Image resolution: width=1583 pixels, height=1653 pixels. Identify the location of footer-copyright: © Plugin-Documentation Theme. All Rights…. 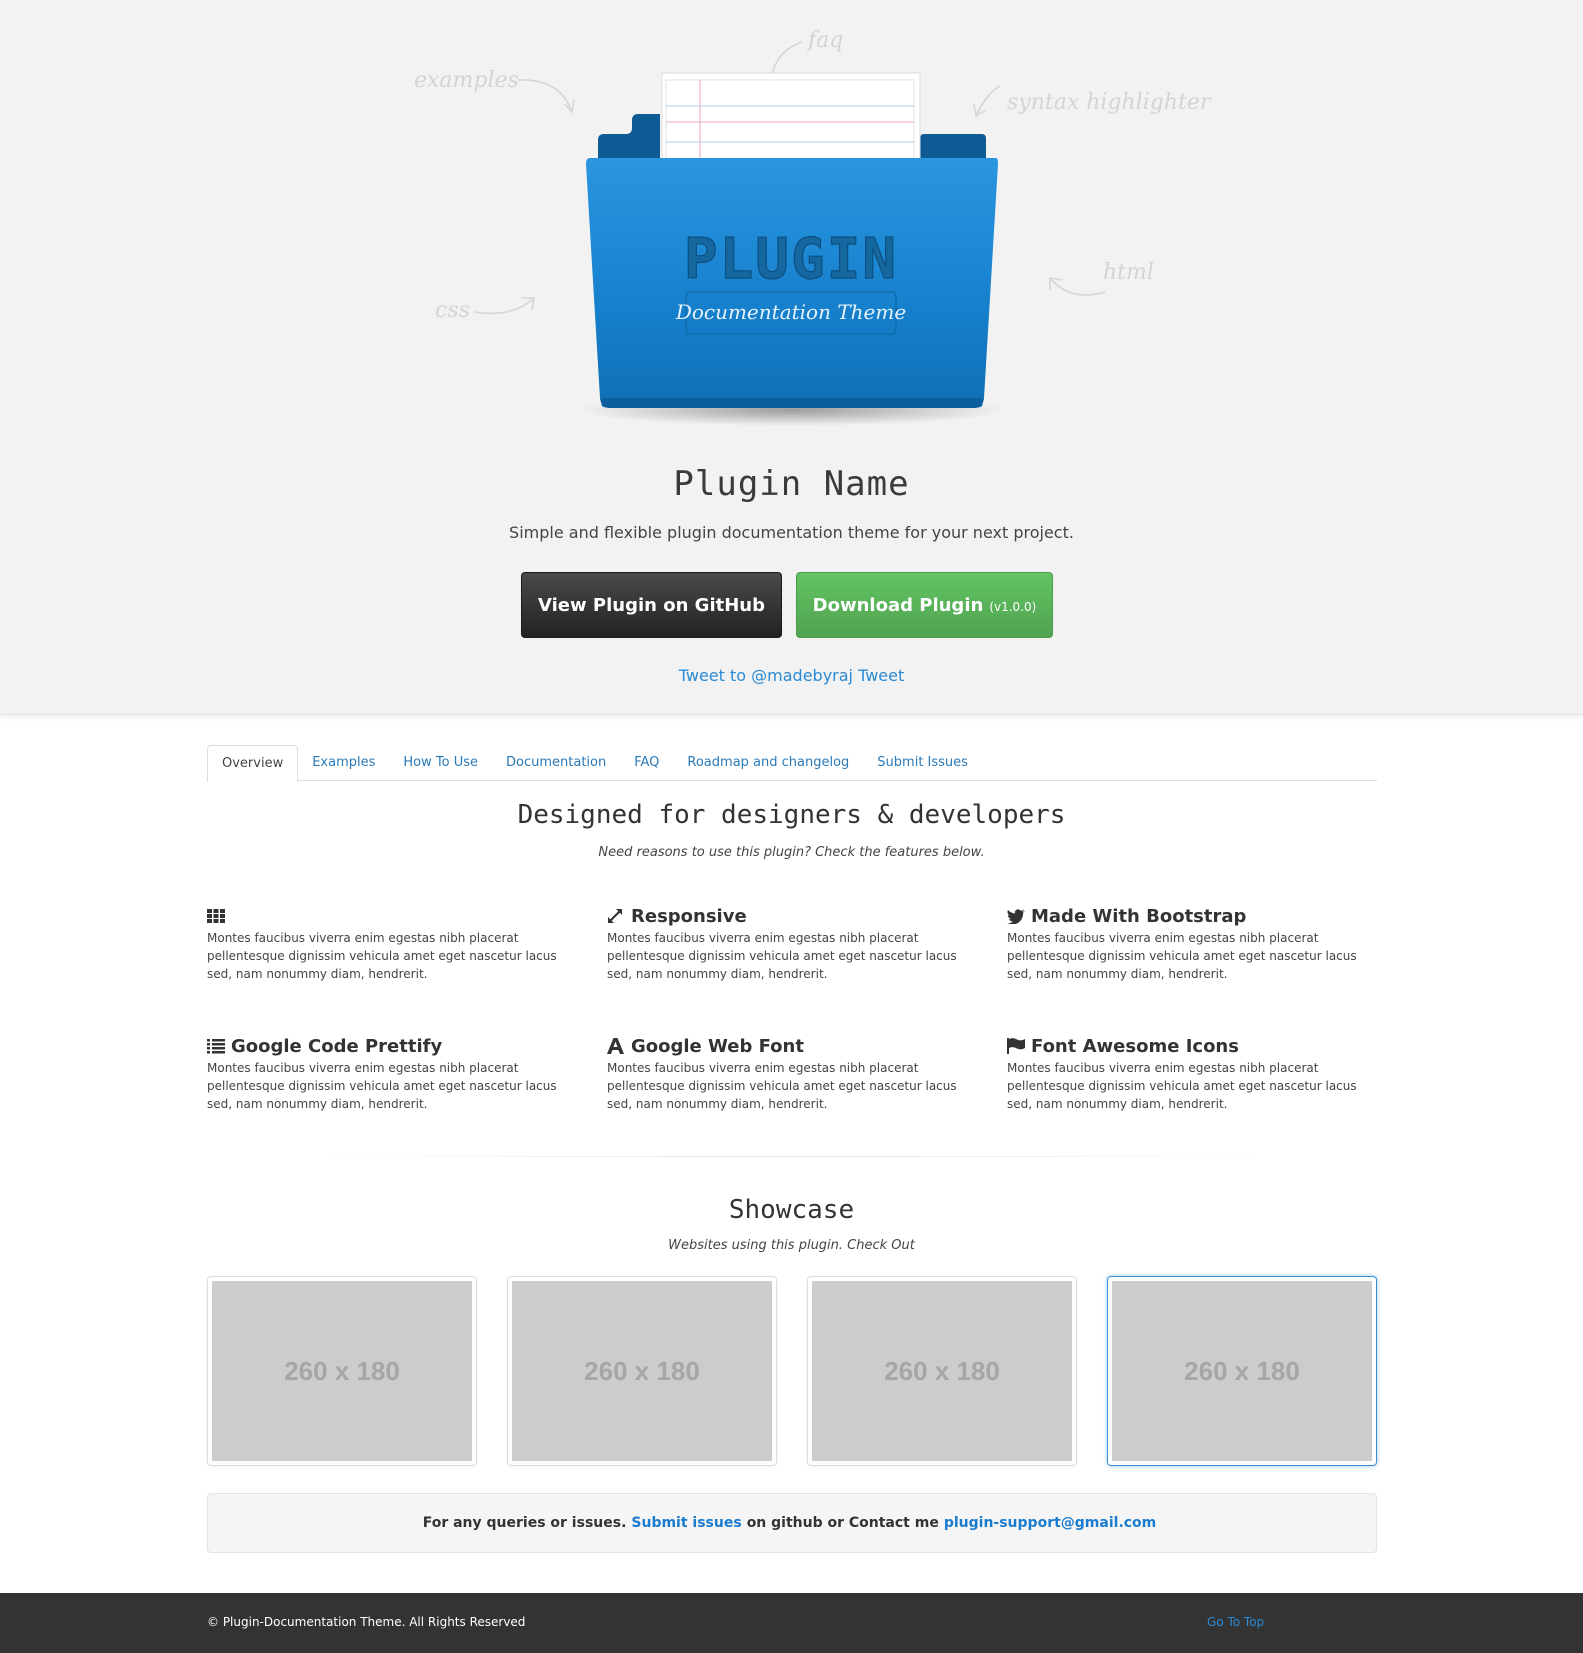
(366, 1622).